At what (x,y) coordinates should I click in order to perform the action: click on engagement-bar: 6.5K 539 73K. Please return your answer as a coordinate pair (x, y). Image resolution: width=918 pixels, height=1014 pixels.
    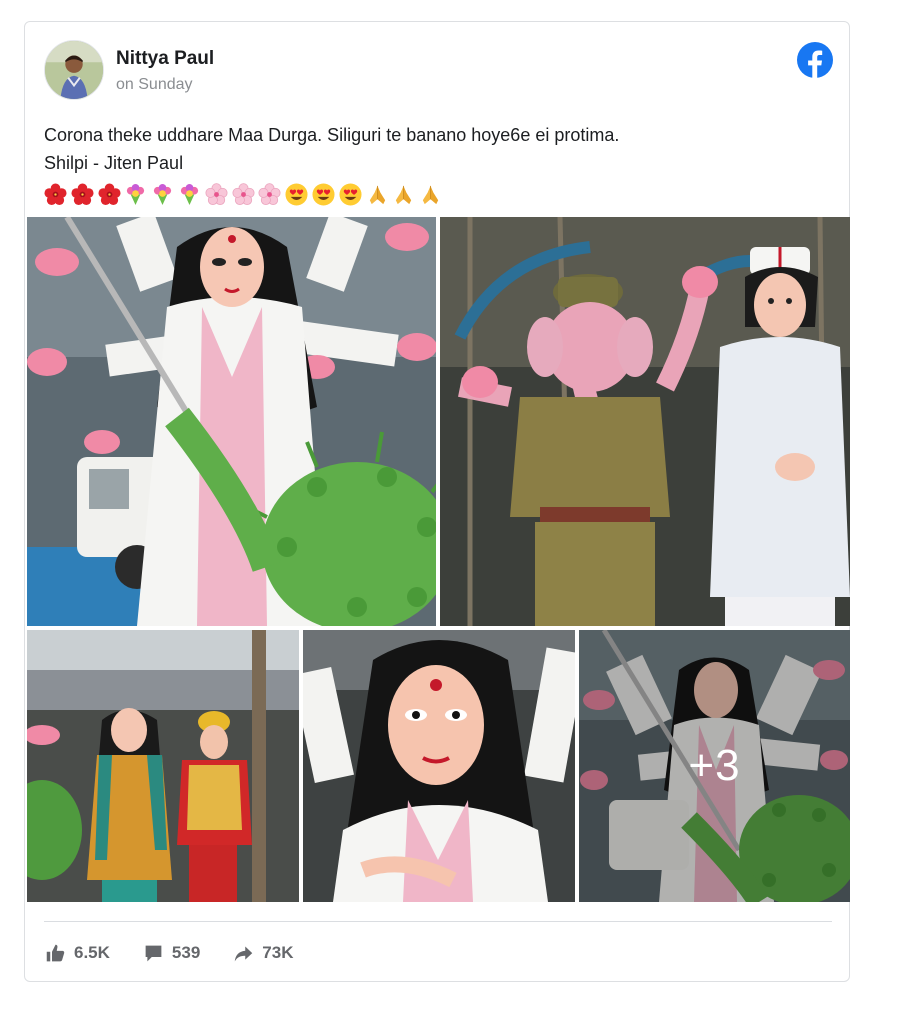
    Looking at the image, I should click on (185, 953).